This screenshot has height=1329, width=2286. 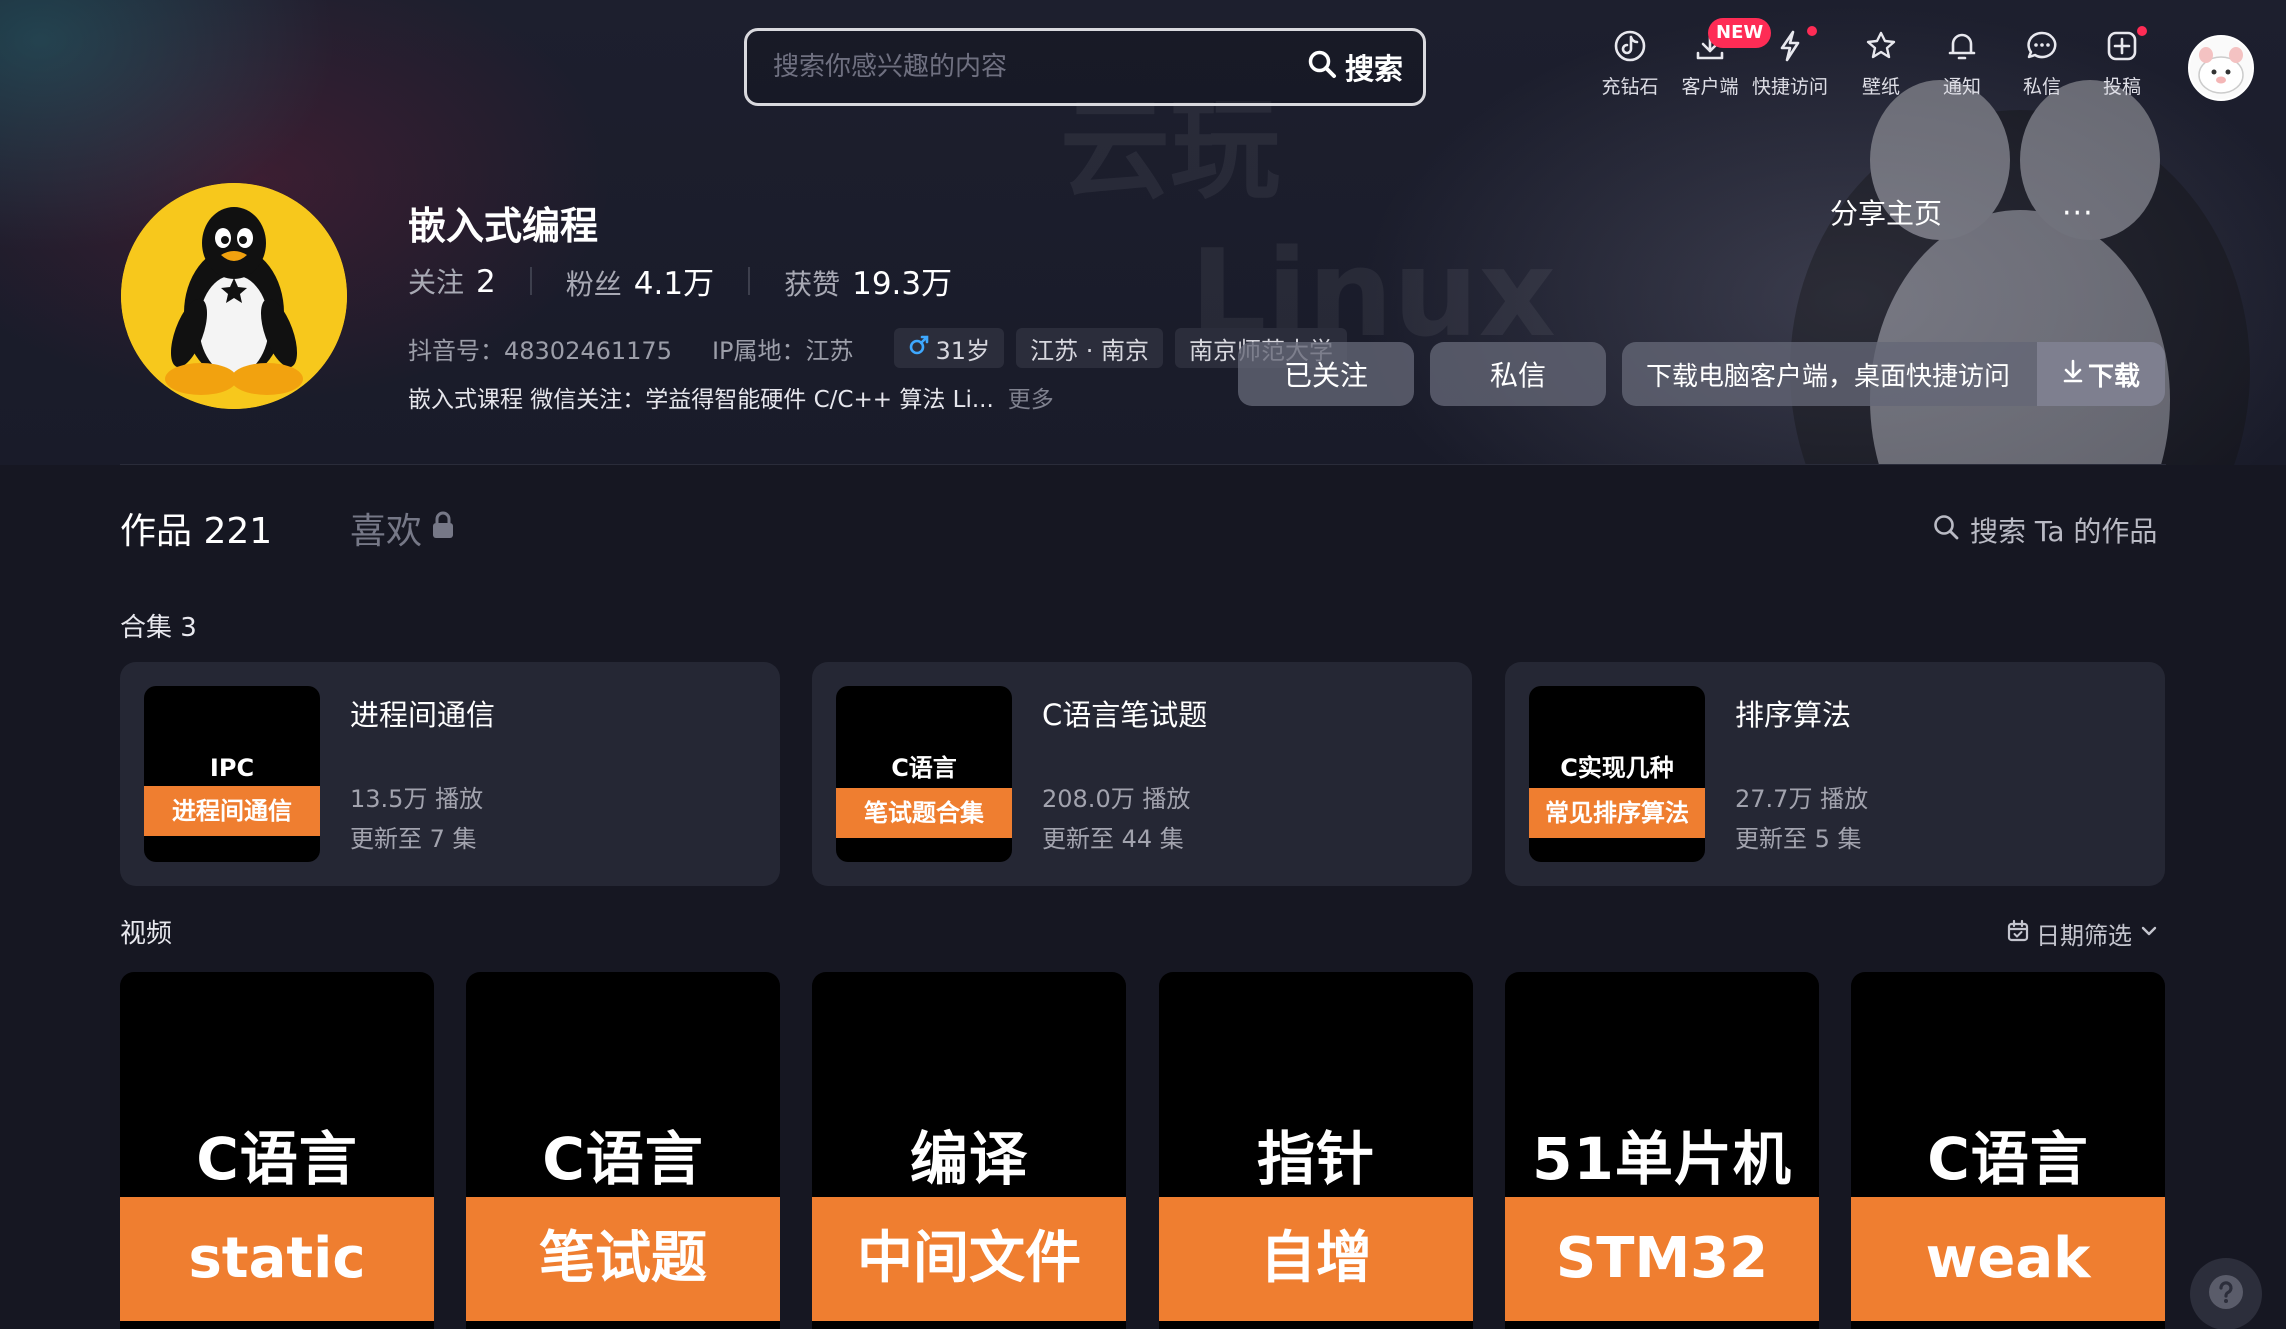 I want to click on nav-item-recharge: 充钻石, so click(x=1630, y=63).